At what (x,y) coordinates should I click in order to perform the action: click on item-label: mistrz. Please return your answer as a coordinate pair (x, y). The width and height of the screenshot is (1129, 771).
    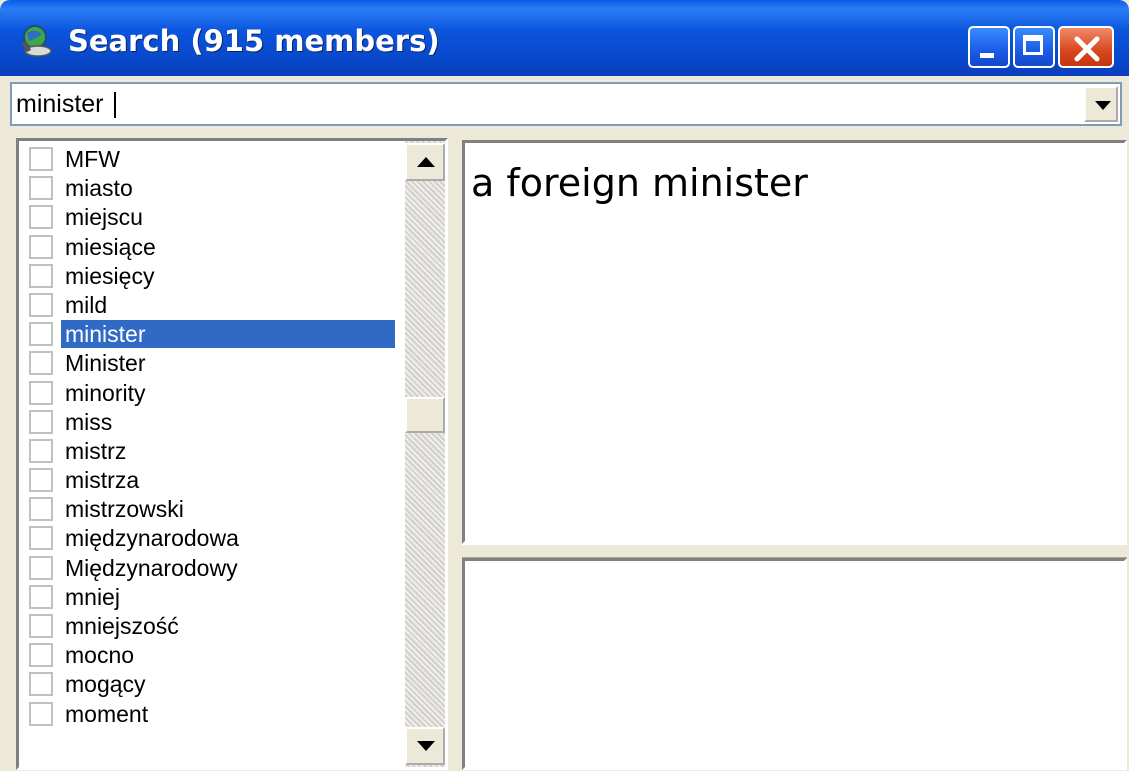
    Looking at the image, I should click on (96, 450).